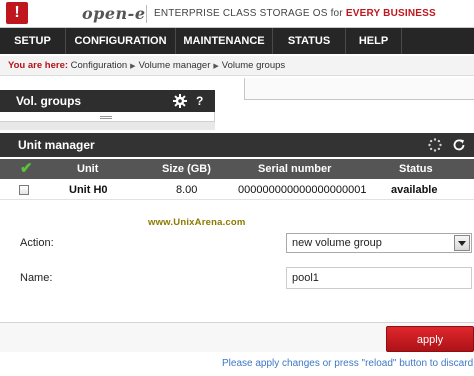 The image size is (474, 376). I want to click on header-divider, so click(146, 14).